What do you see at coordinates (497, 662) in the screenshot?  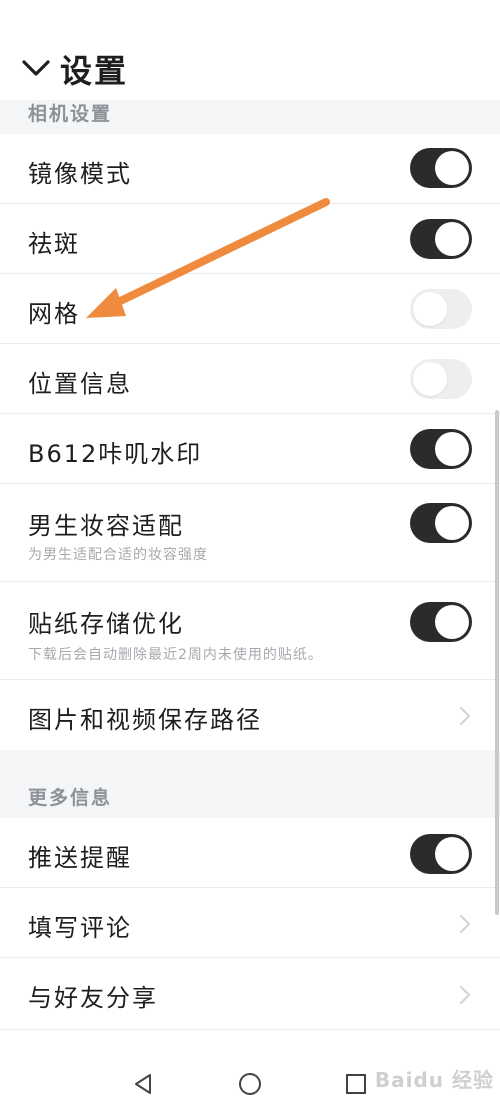 I see `scrollbar` at bounding box center [497, 662].